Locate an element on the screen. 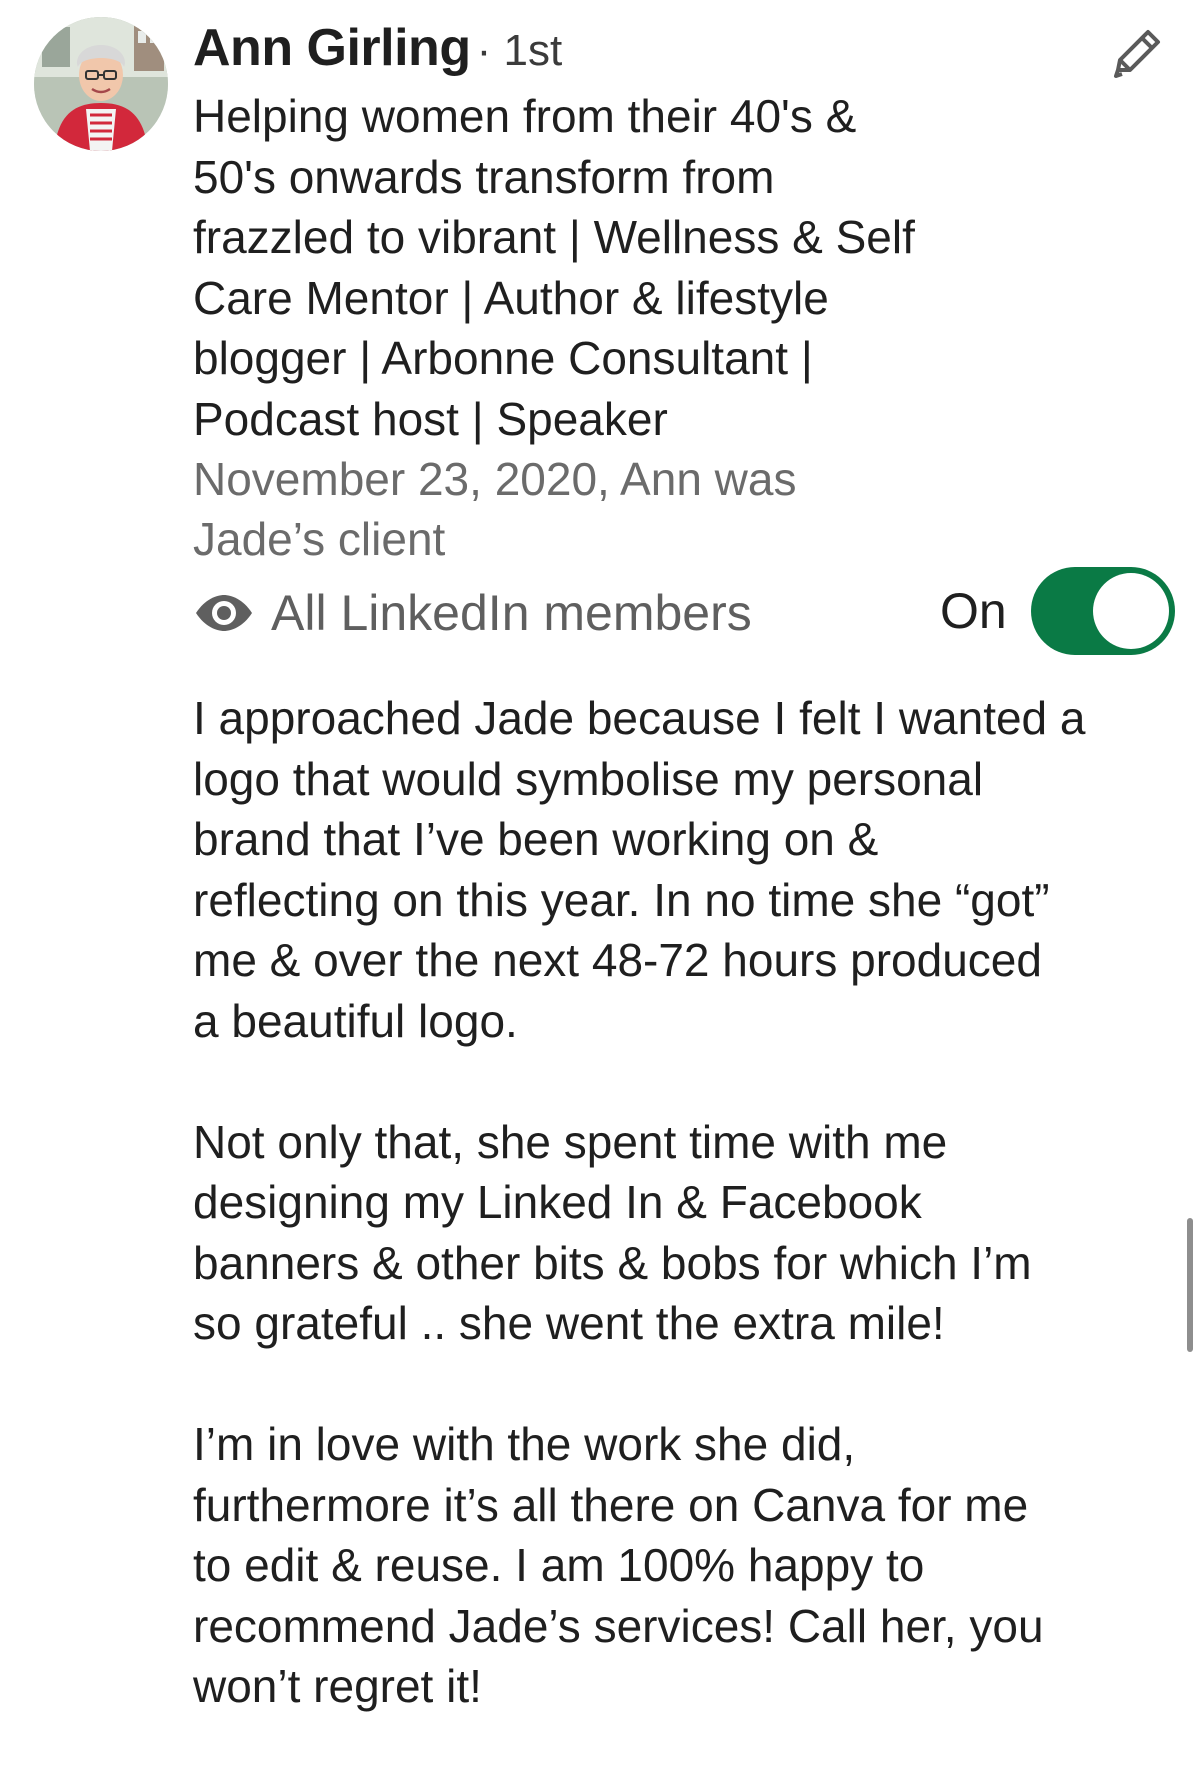  text-line: designing my Linked In & Facebook is located at coordinates (557, 1202).